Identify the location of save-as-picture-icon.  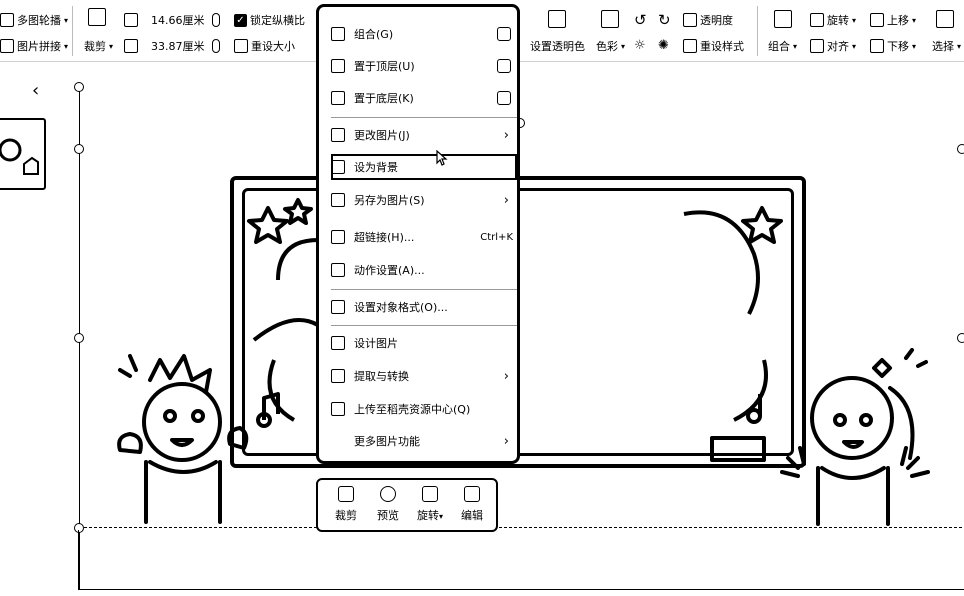
(338, 200).